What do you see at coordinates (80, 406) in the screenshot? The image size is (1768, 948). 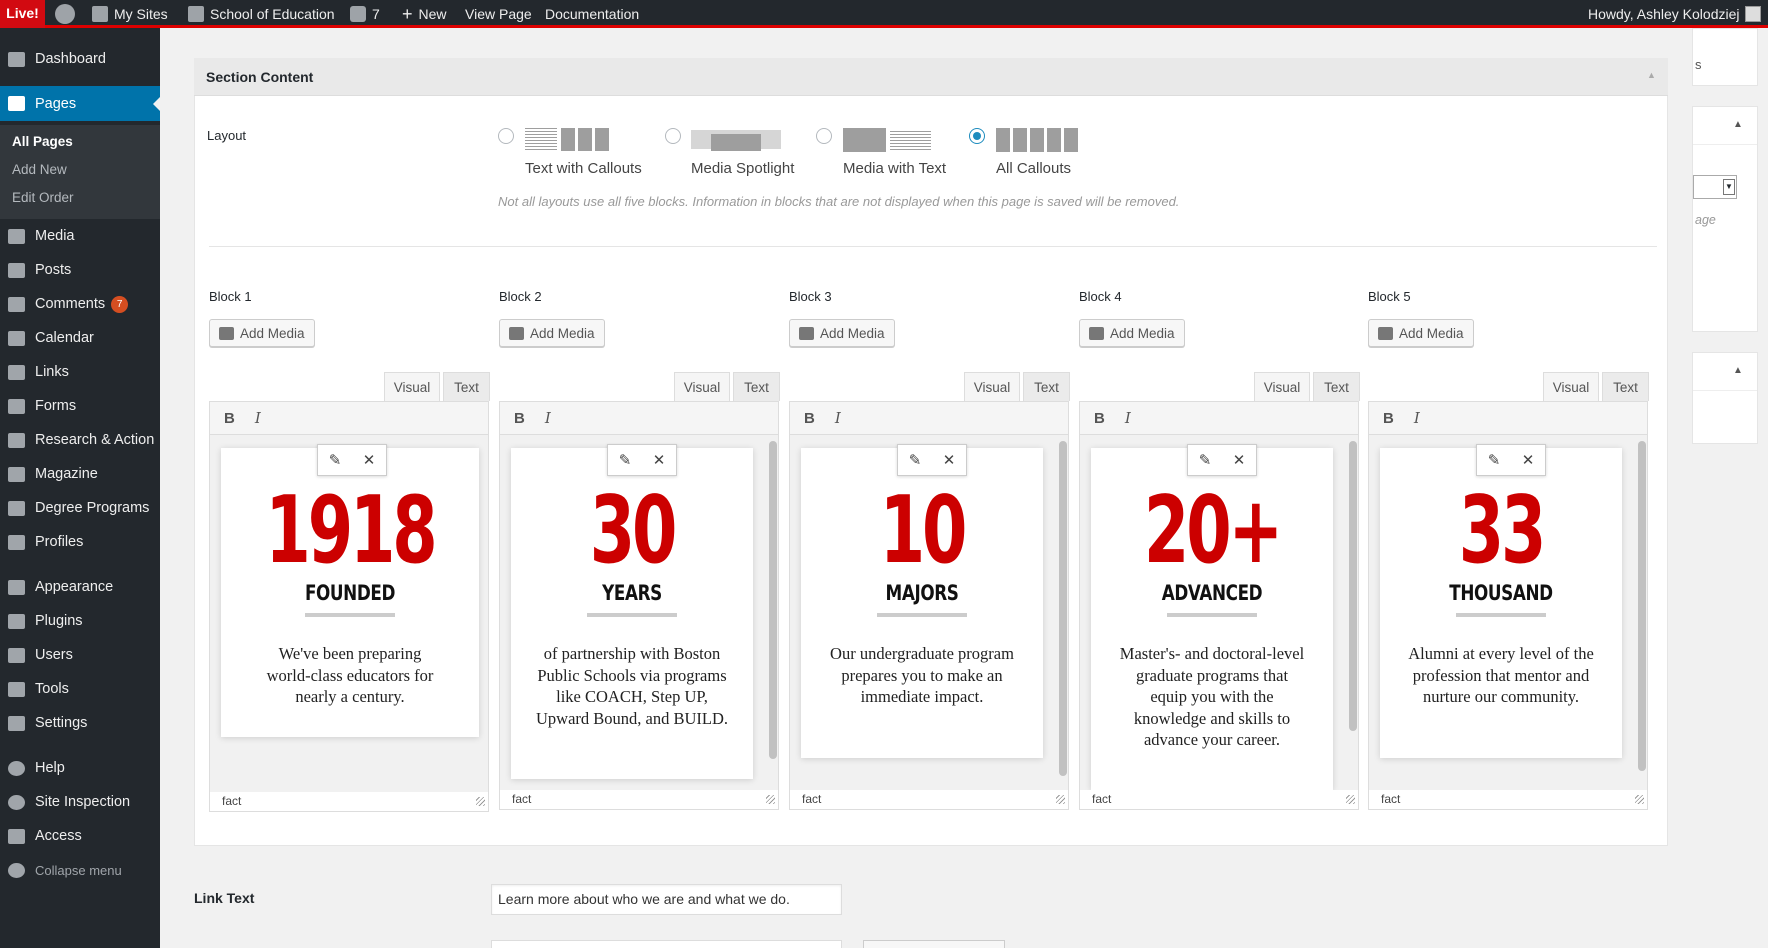 I see `menu-forms: Forms` at bounding box center [80, 406].